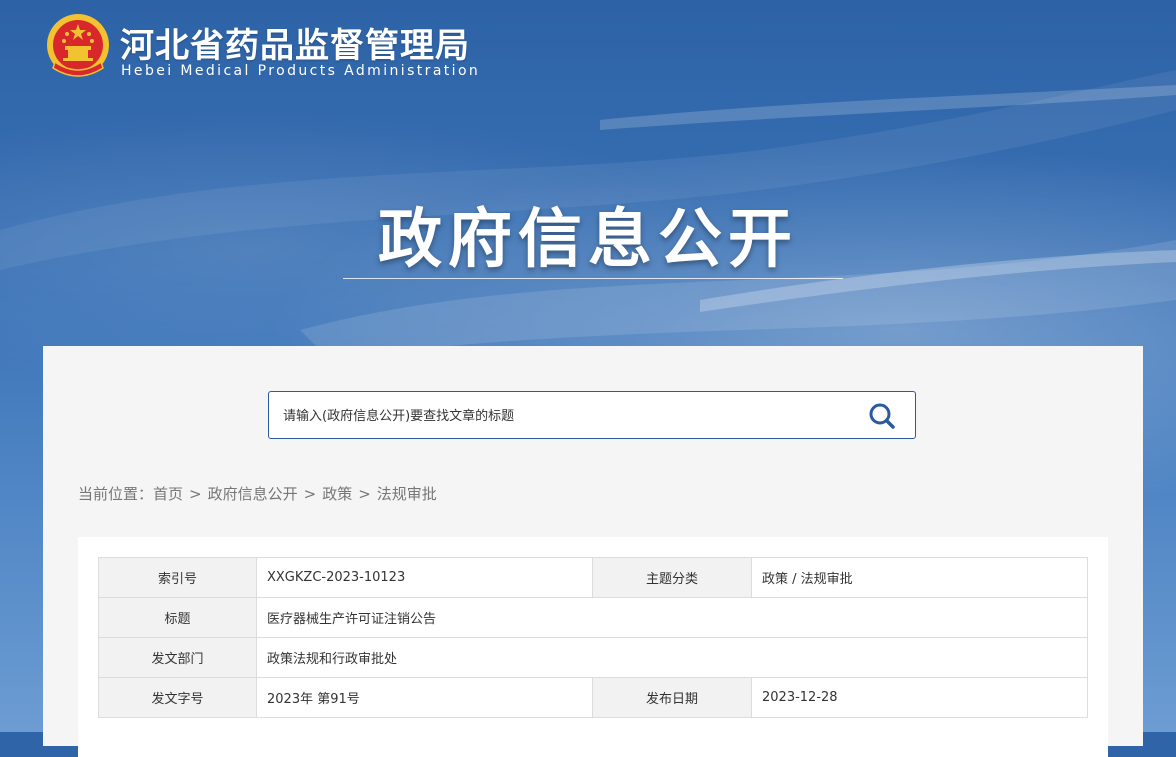 This screenshot has width=1176, height=757. Describe the element at coordinates (168, 494) in the screenshot. I see `breadcrumb-home: 首页` at that location.